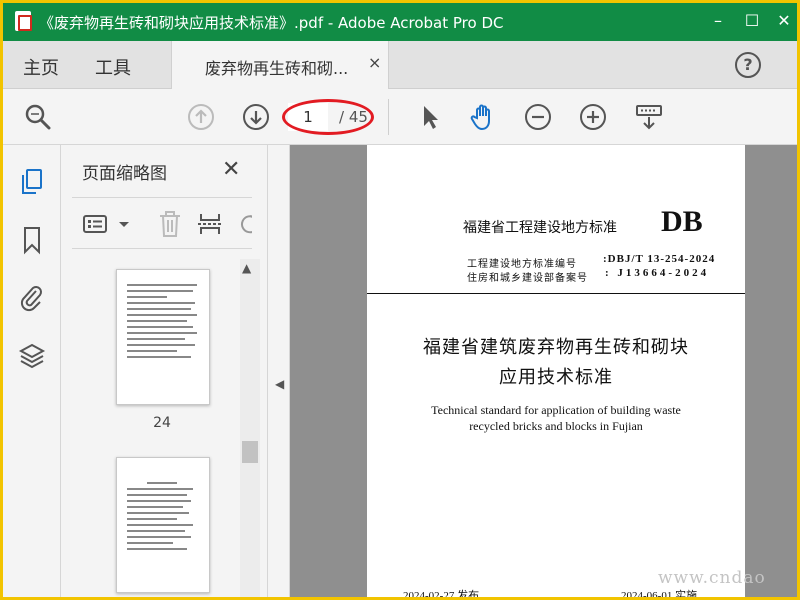  What do you see at coordinates (38, 117) in the screenshot?
I see `search-zoom-icon` at bounding box center [38, 117].